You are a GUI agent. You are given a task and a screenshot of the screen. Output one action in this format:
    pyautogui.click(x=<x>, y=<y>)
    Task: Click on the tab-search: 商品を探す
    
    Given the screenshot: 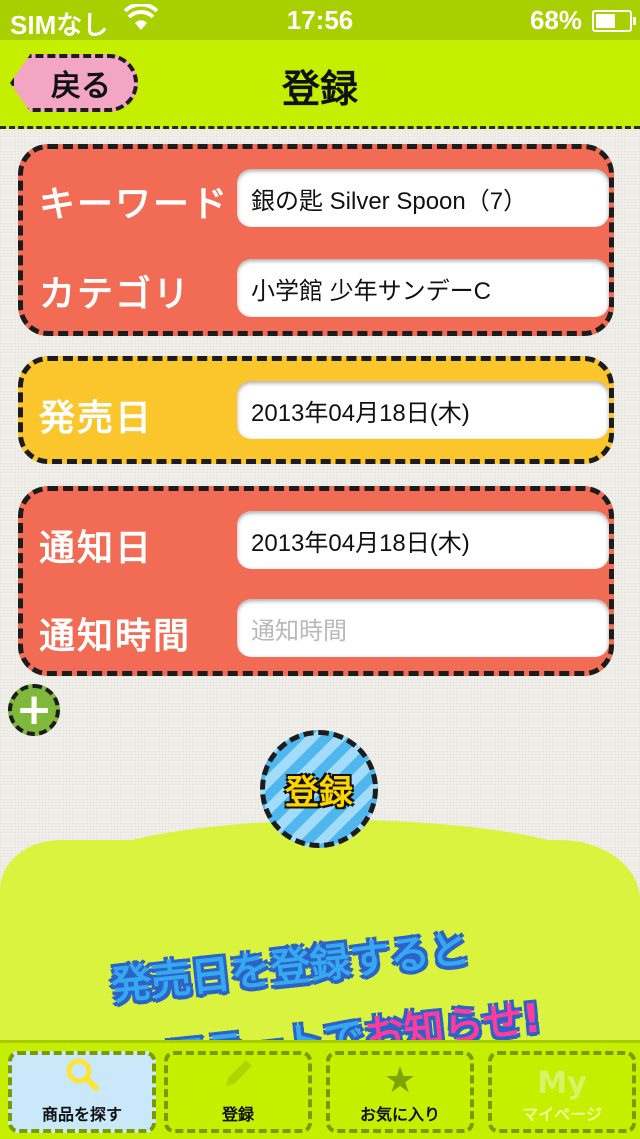 What is the action you would take?
    pyautogui.click(x=82, y=1092)
    